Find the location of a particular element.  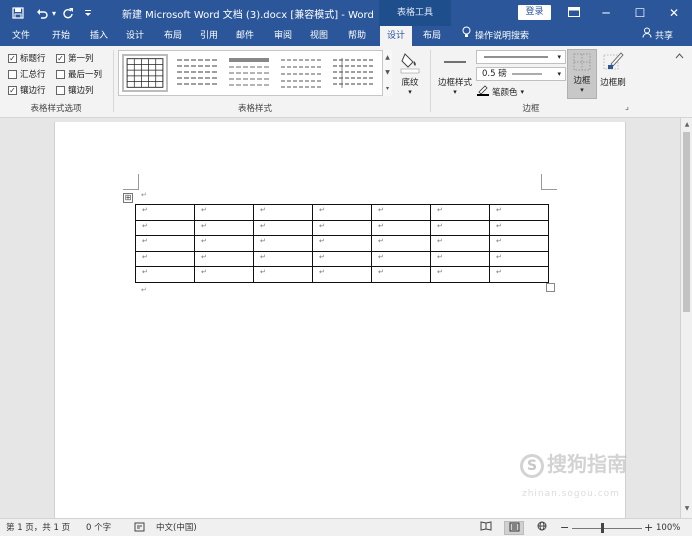

gallery-more-icon: ▾ is located at coordinates (387, 88).